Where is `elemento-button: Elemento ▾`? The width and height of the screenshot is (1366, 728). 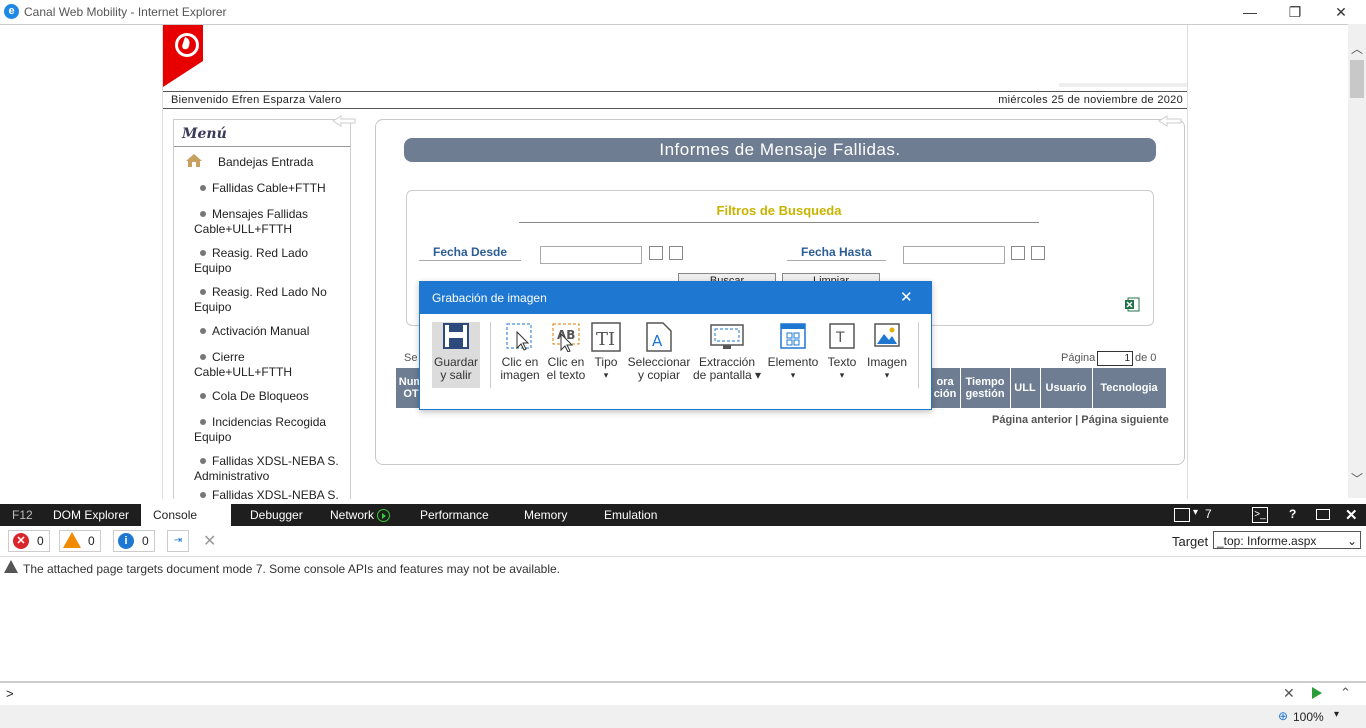 elemento-button: Elemento ▾ is located at coordinates (793, 352).